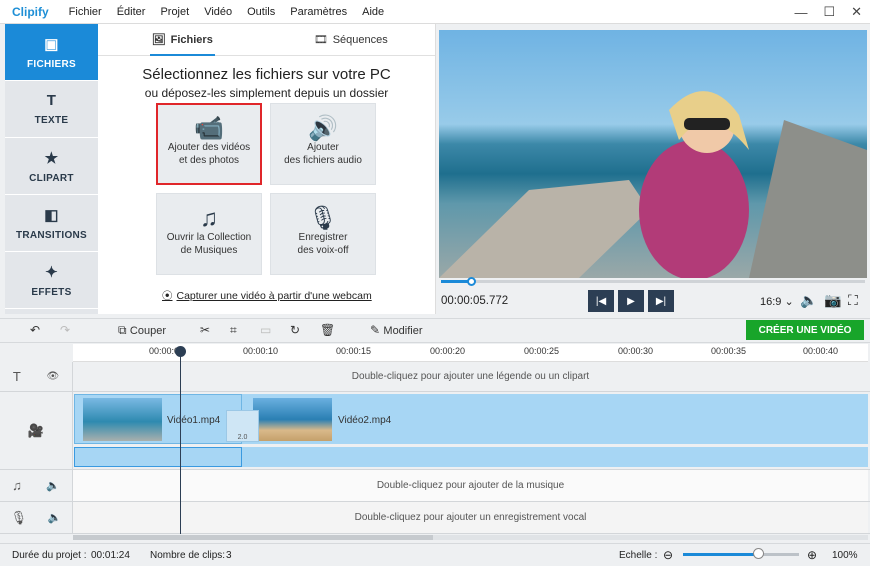  What do you see at coordinates (653, 281) in the screenshot?
I see `seek-track` at bounding box center [653, 281].